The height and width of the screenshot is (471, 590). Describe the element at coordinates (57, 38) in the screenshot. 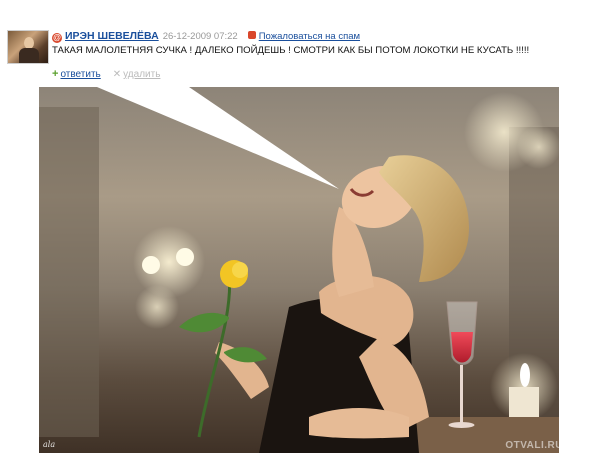

I see `at-icon: @` at that location.